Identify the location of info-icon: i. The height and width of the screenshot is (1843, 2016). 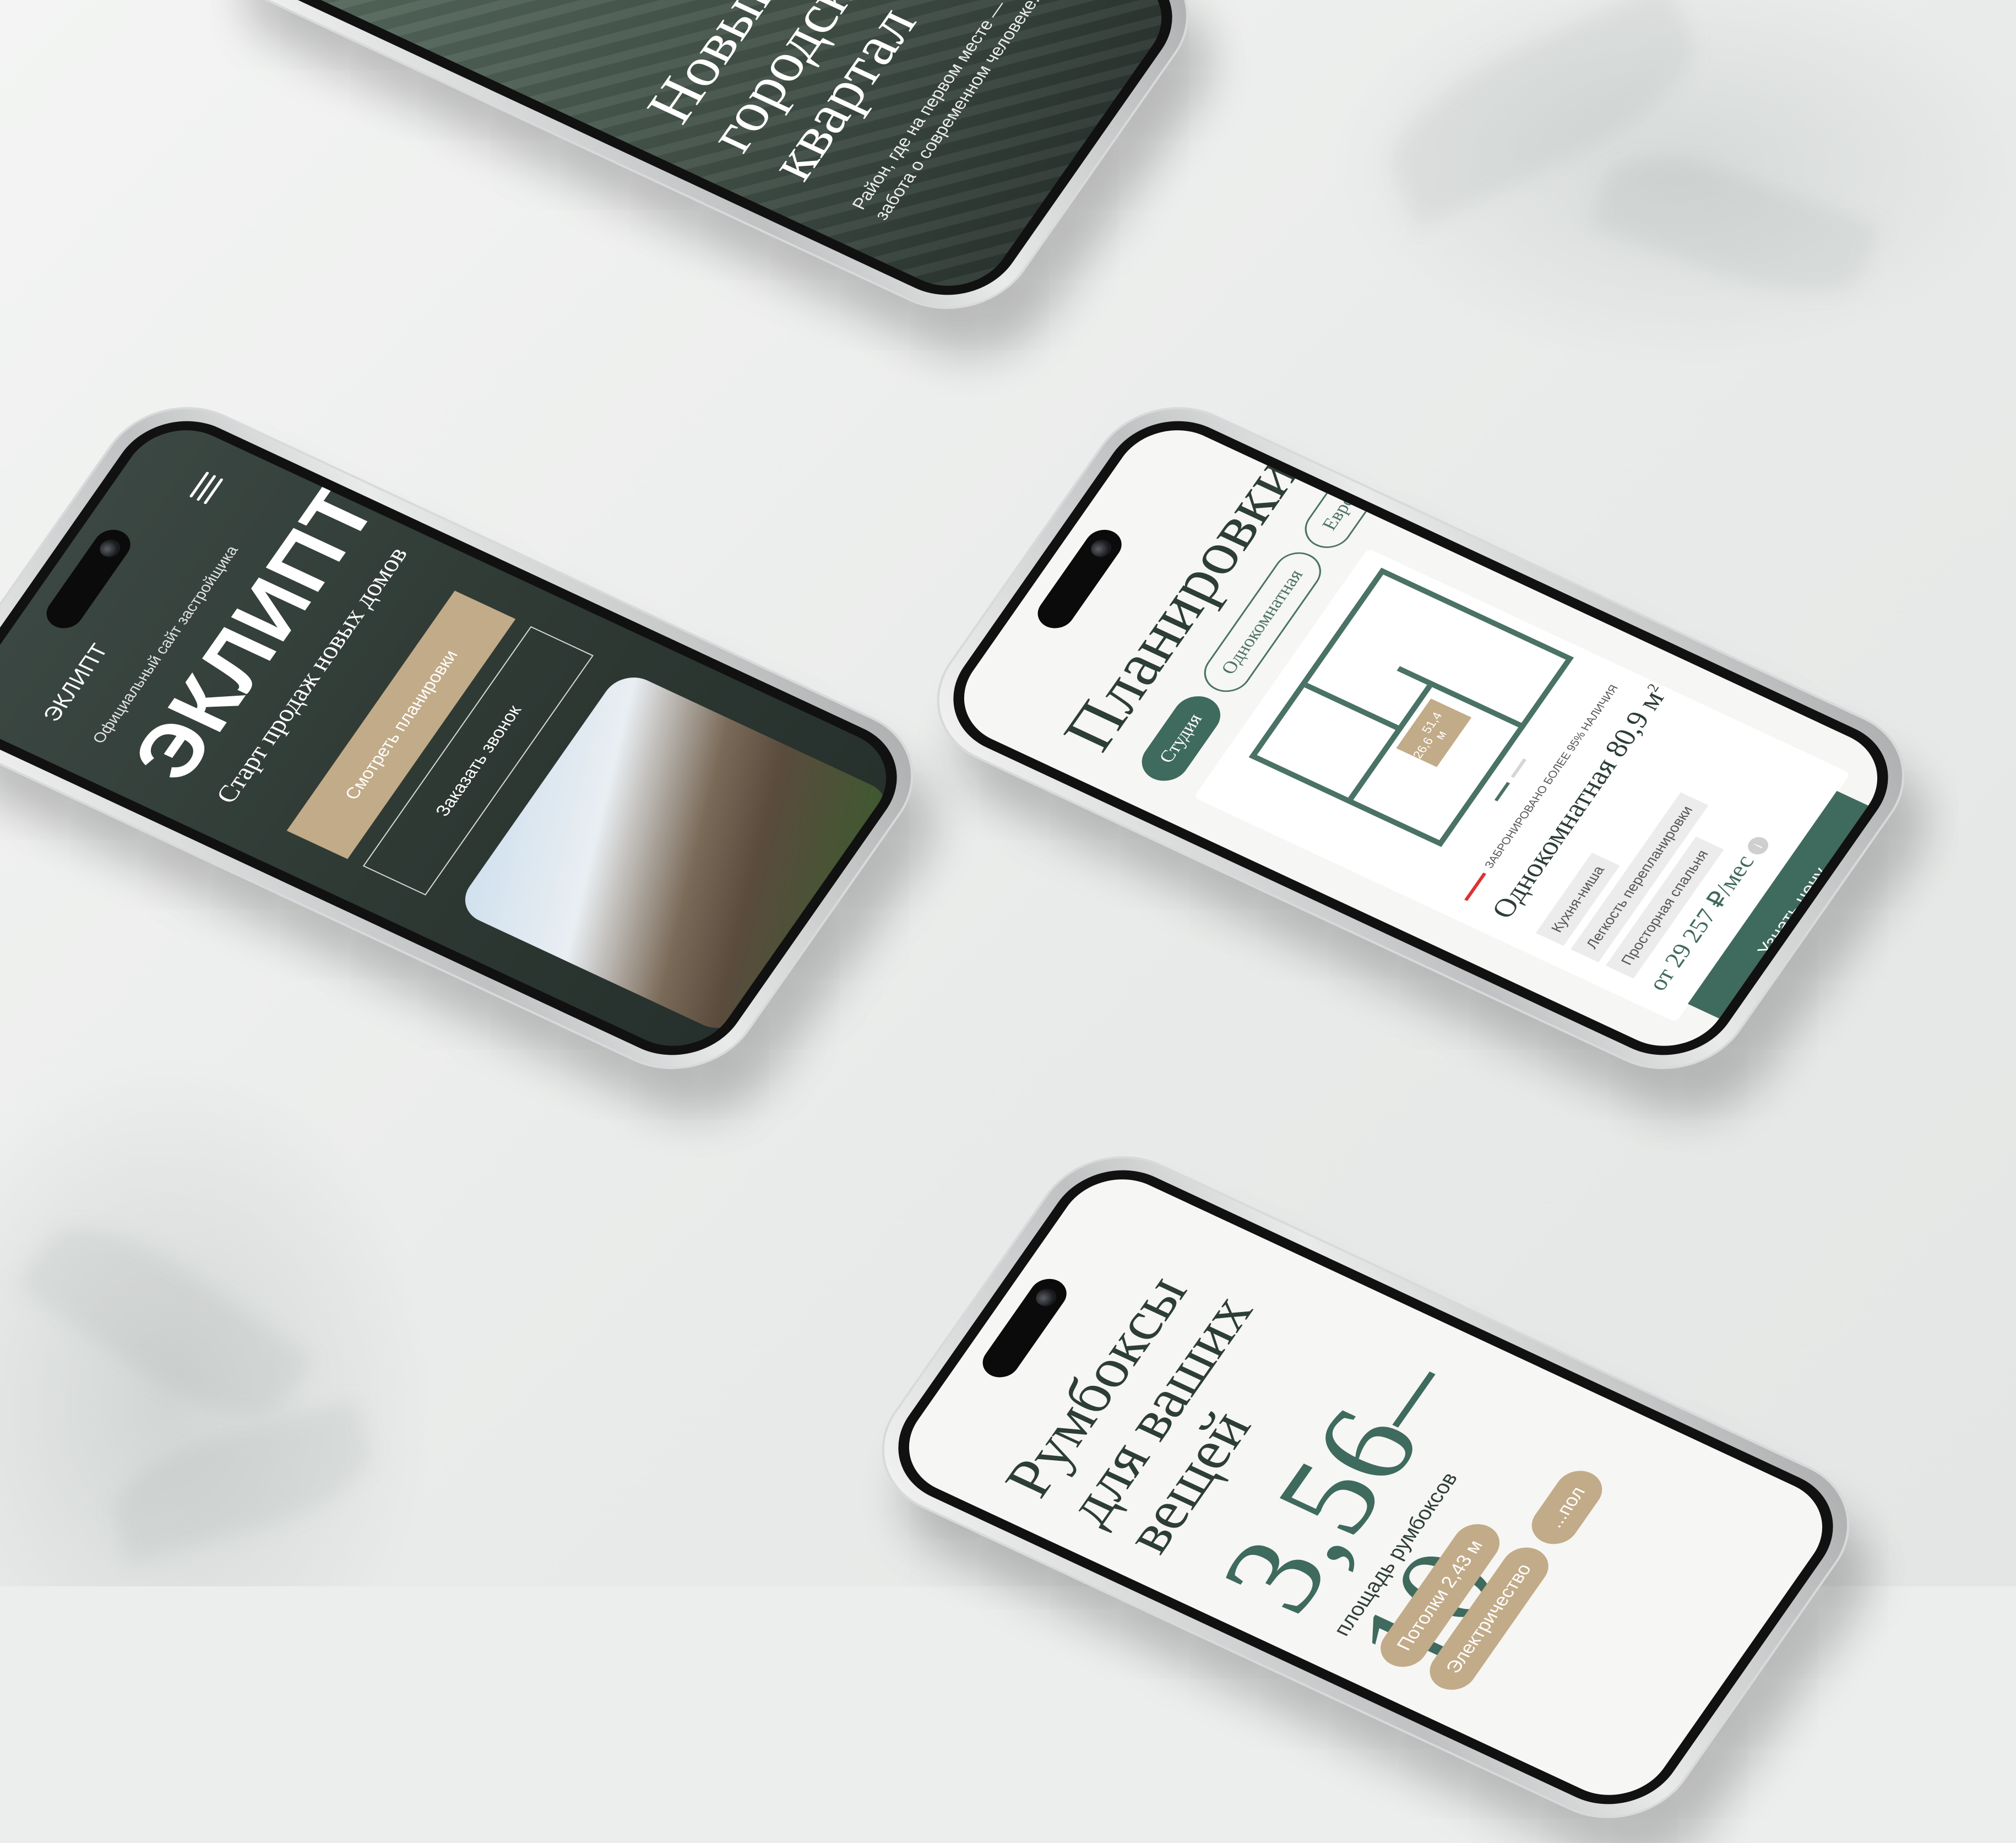
(1758, 846).